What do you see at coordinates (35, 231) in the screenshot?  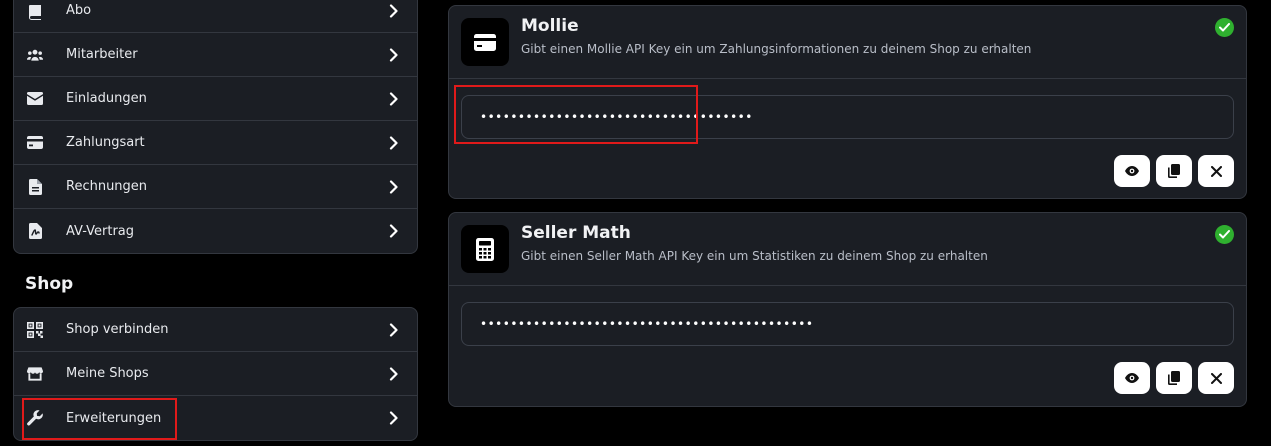 I see `contract-icon` at bounding box center [35, 231].